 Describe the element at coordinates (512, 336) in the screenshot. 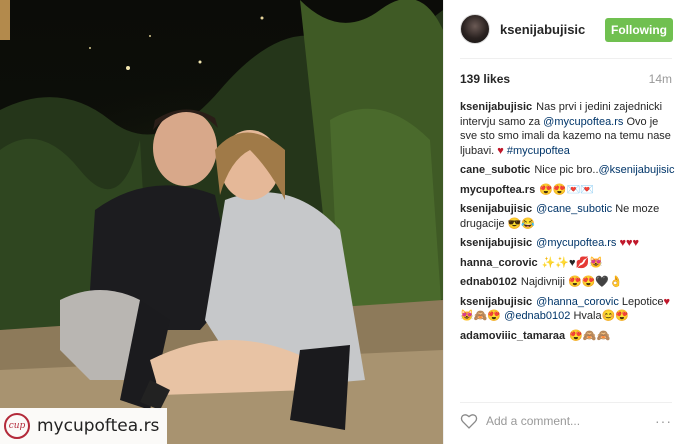

I see `comment-username: adamoviiic_tamaraa` at that location.